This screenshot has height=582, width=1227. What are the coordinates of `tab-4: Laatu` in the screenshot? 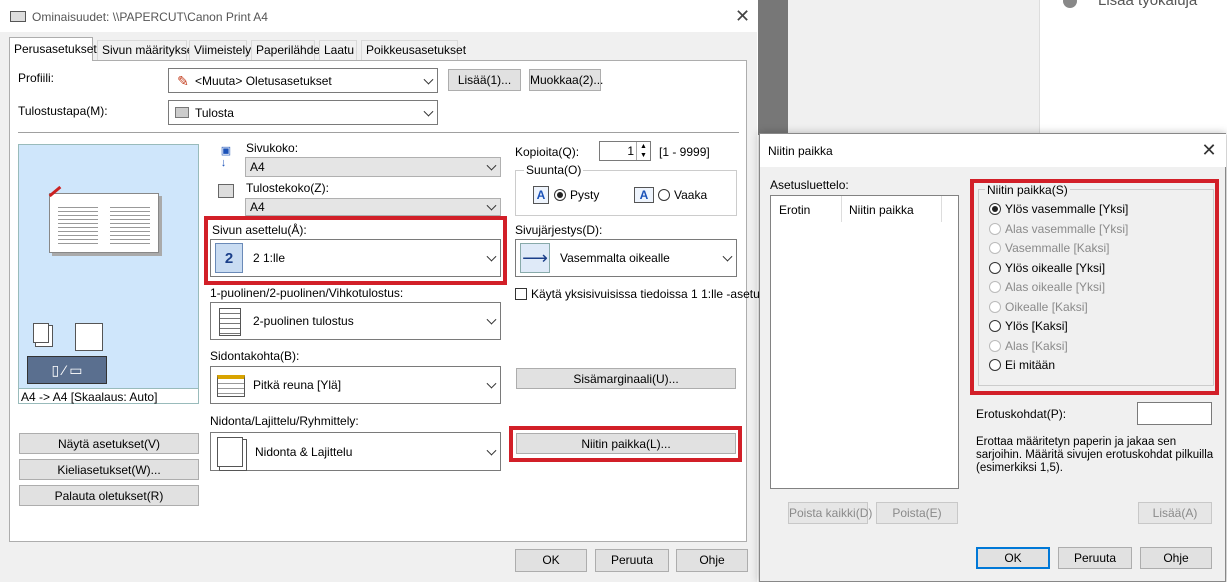 It's located at (338, 50).